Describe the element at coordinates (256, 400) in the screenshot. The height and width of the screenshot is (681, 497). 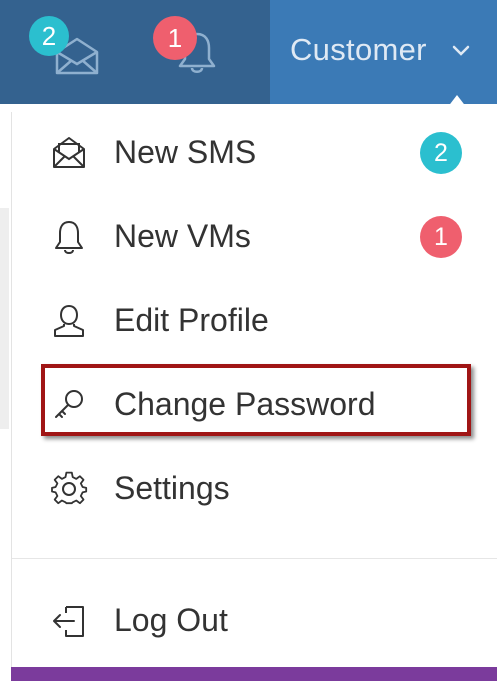
I see `change-password-highlight` at that location.